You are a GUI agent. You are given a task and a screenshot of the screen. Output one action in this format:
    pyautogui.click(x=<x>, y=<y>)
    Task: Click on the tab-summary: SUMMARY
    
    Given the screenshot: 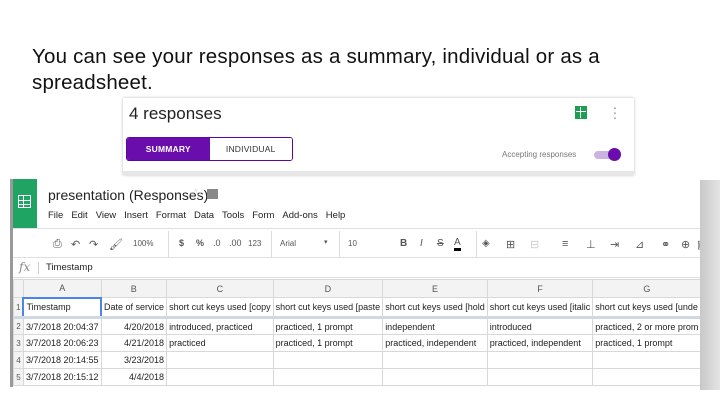 What is the action you would take?
    pyautogui.click(x=168, y=149)
    